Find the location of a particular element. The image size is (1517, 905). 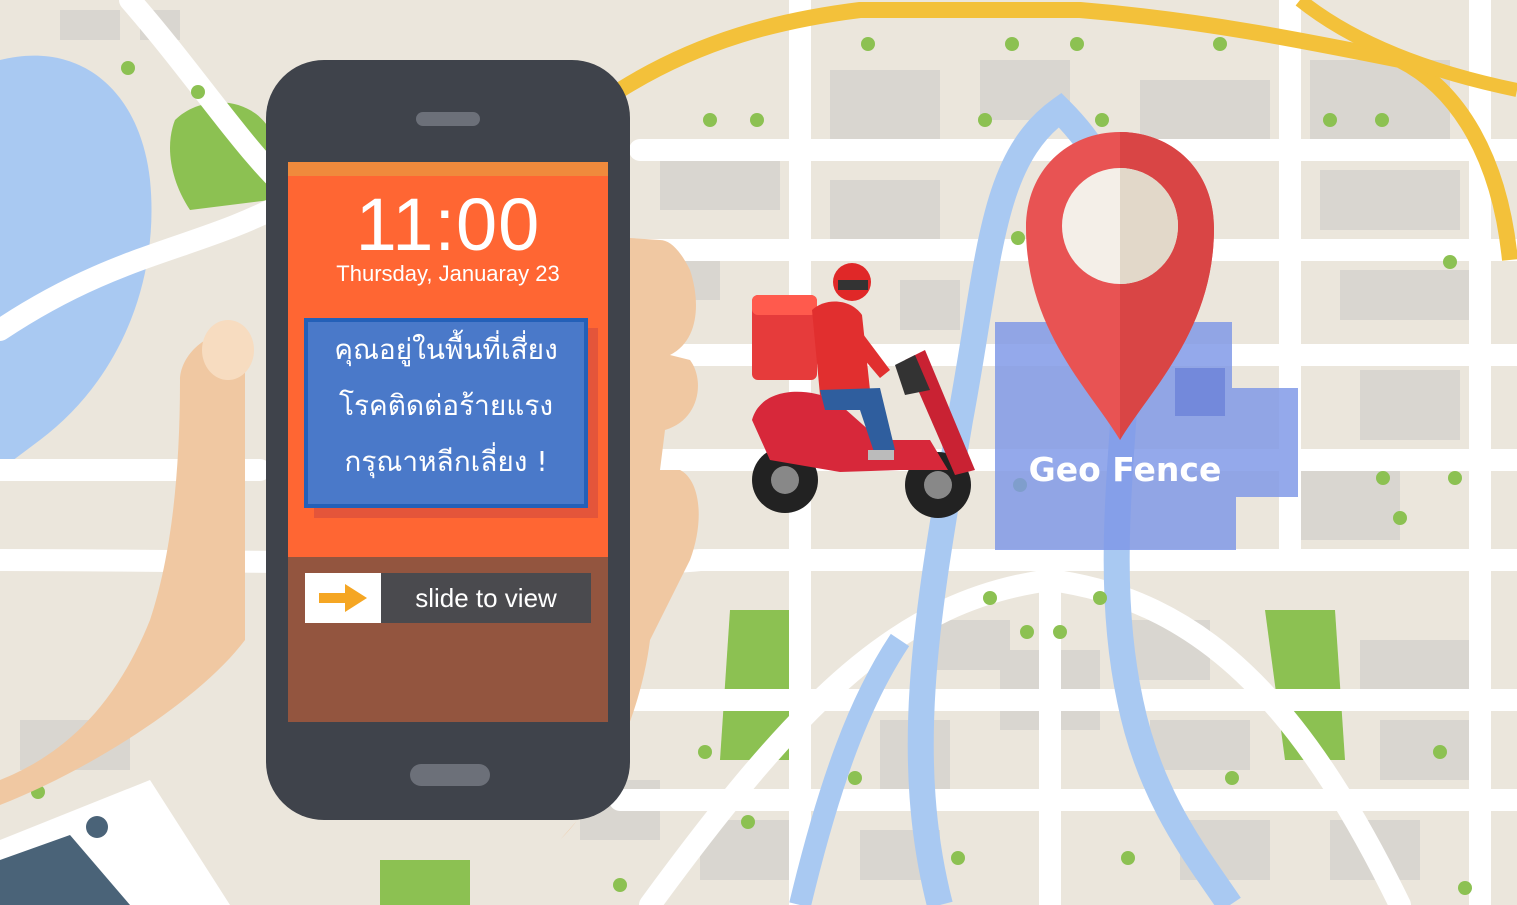

lockscreen-date: Thursday, Januaray 23 is located at coordinates (448, 273).